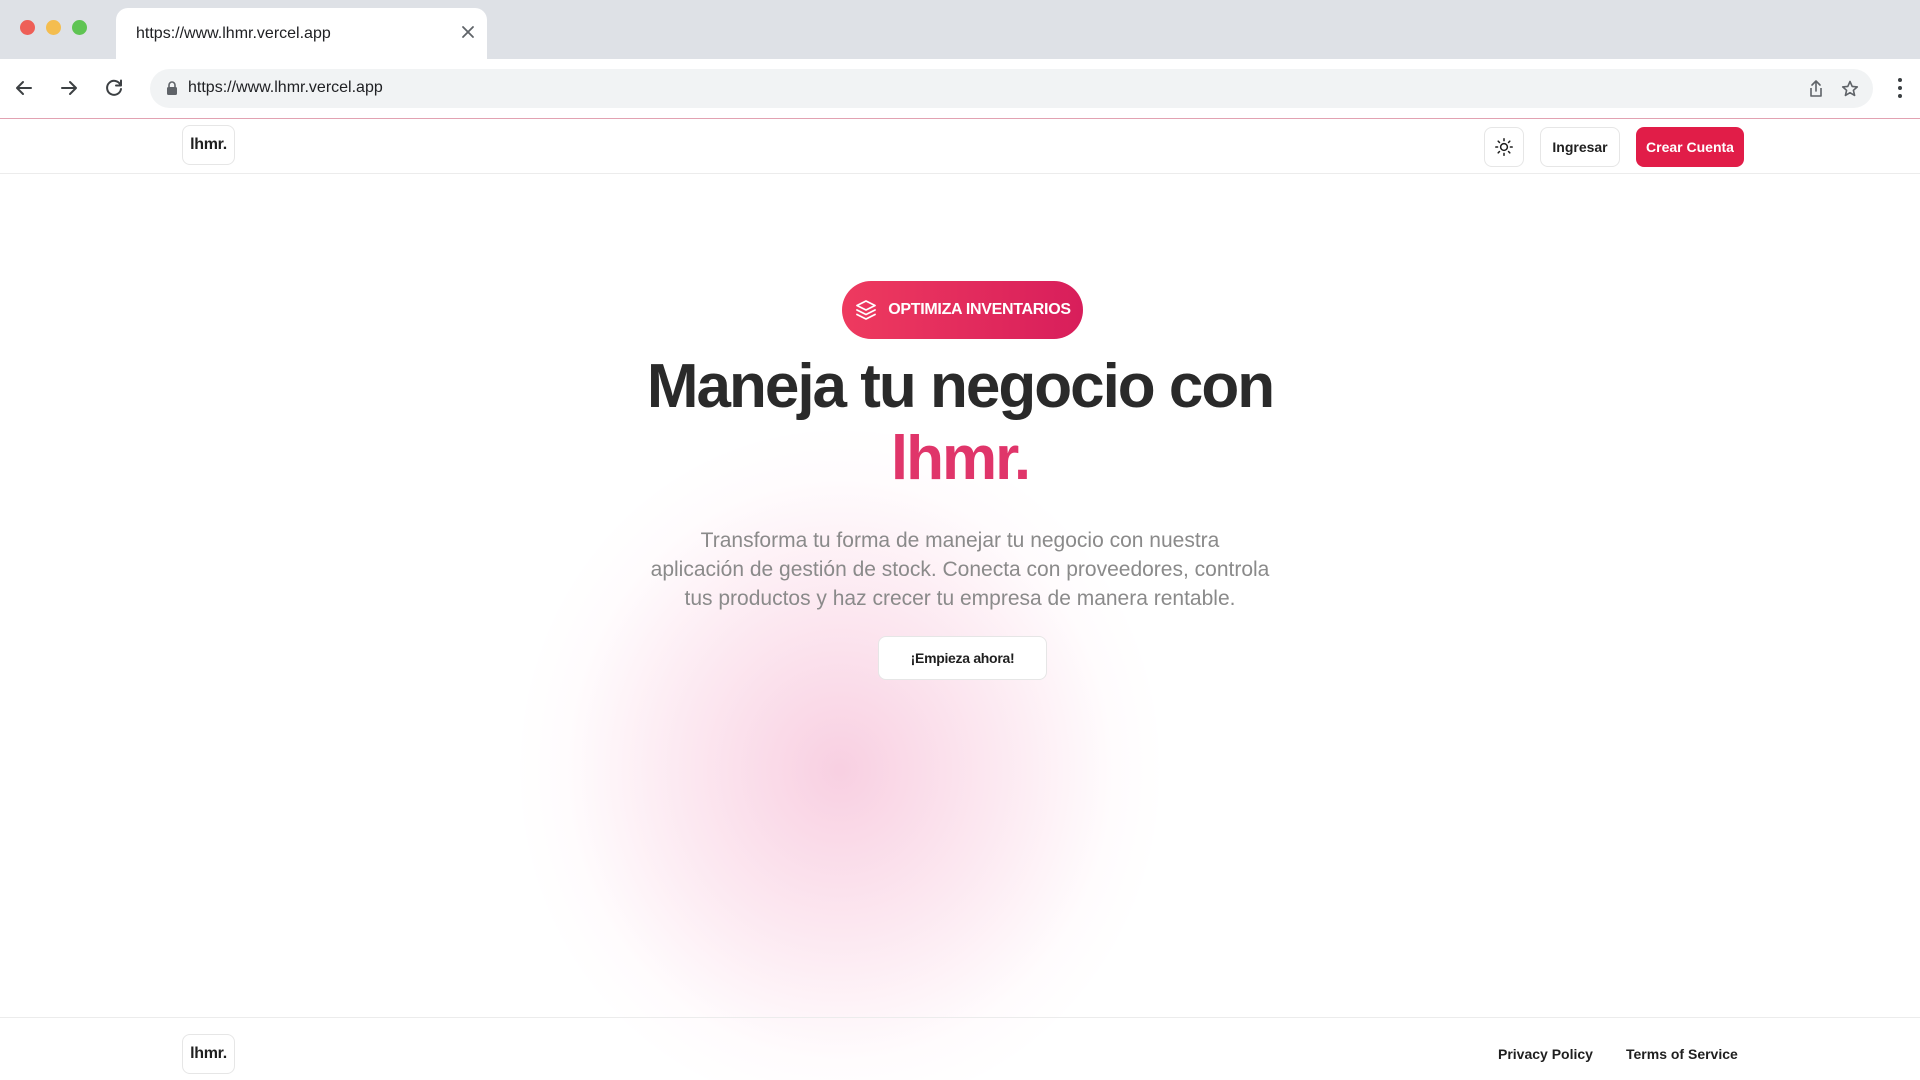 The width and height of the screenshot is (1920, 1080). I want to click on reload-icon, so click(114, 88).